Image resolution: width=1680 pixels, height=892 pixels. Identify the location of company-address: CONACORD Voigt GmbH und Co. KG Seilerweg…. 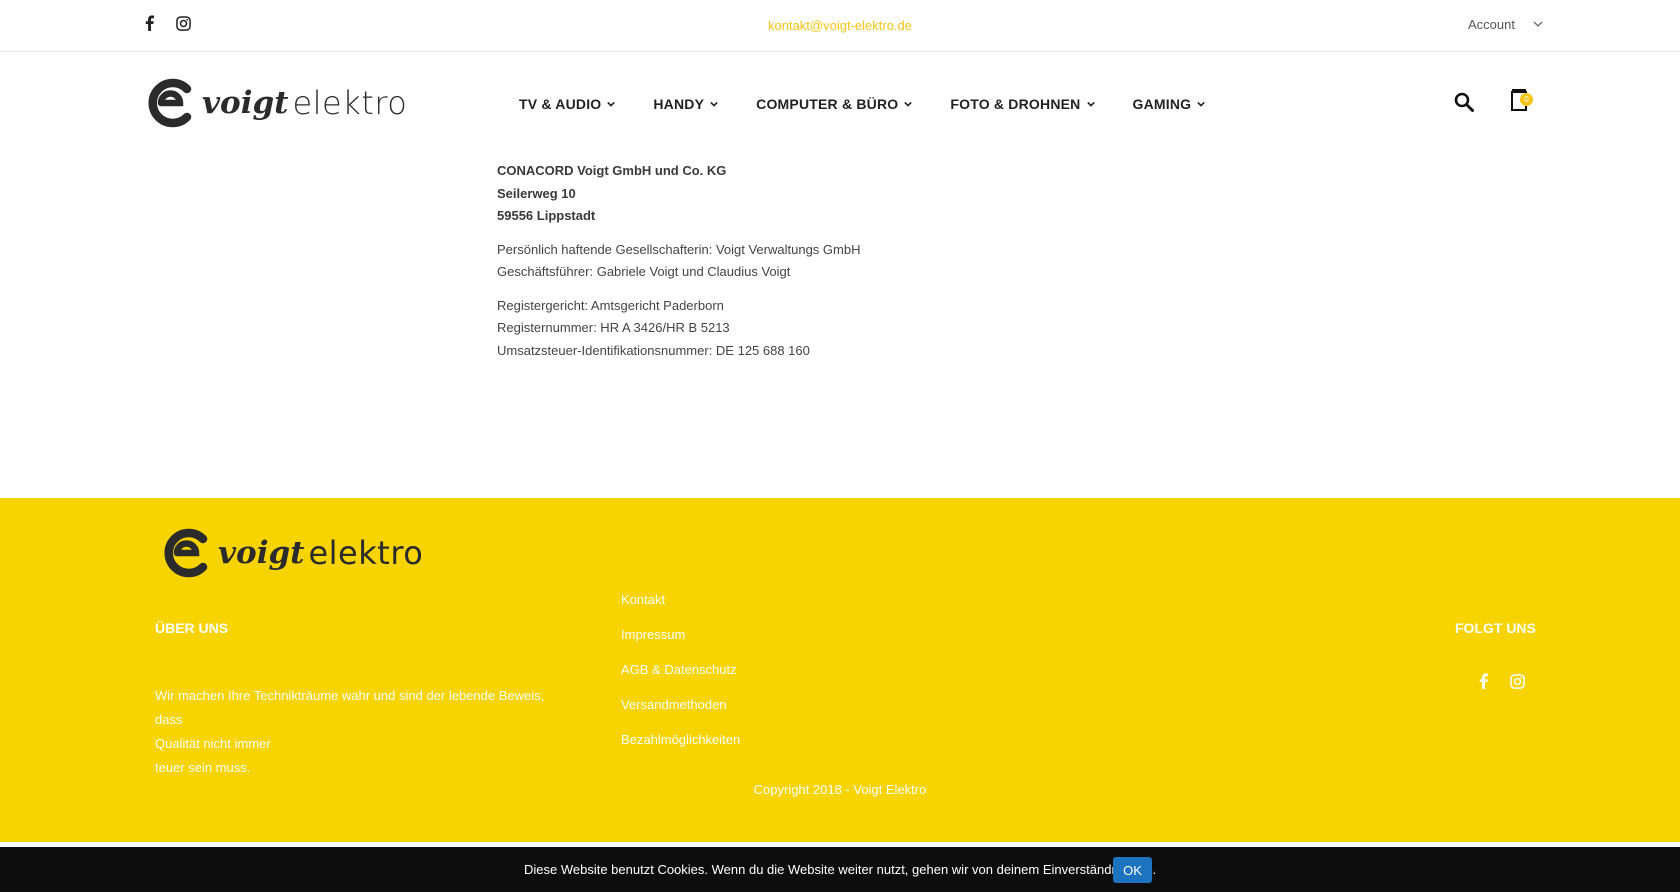
(678, 194).